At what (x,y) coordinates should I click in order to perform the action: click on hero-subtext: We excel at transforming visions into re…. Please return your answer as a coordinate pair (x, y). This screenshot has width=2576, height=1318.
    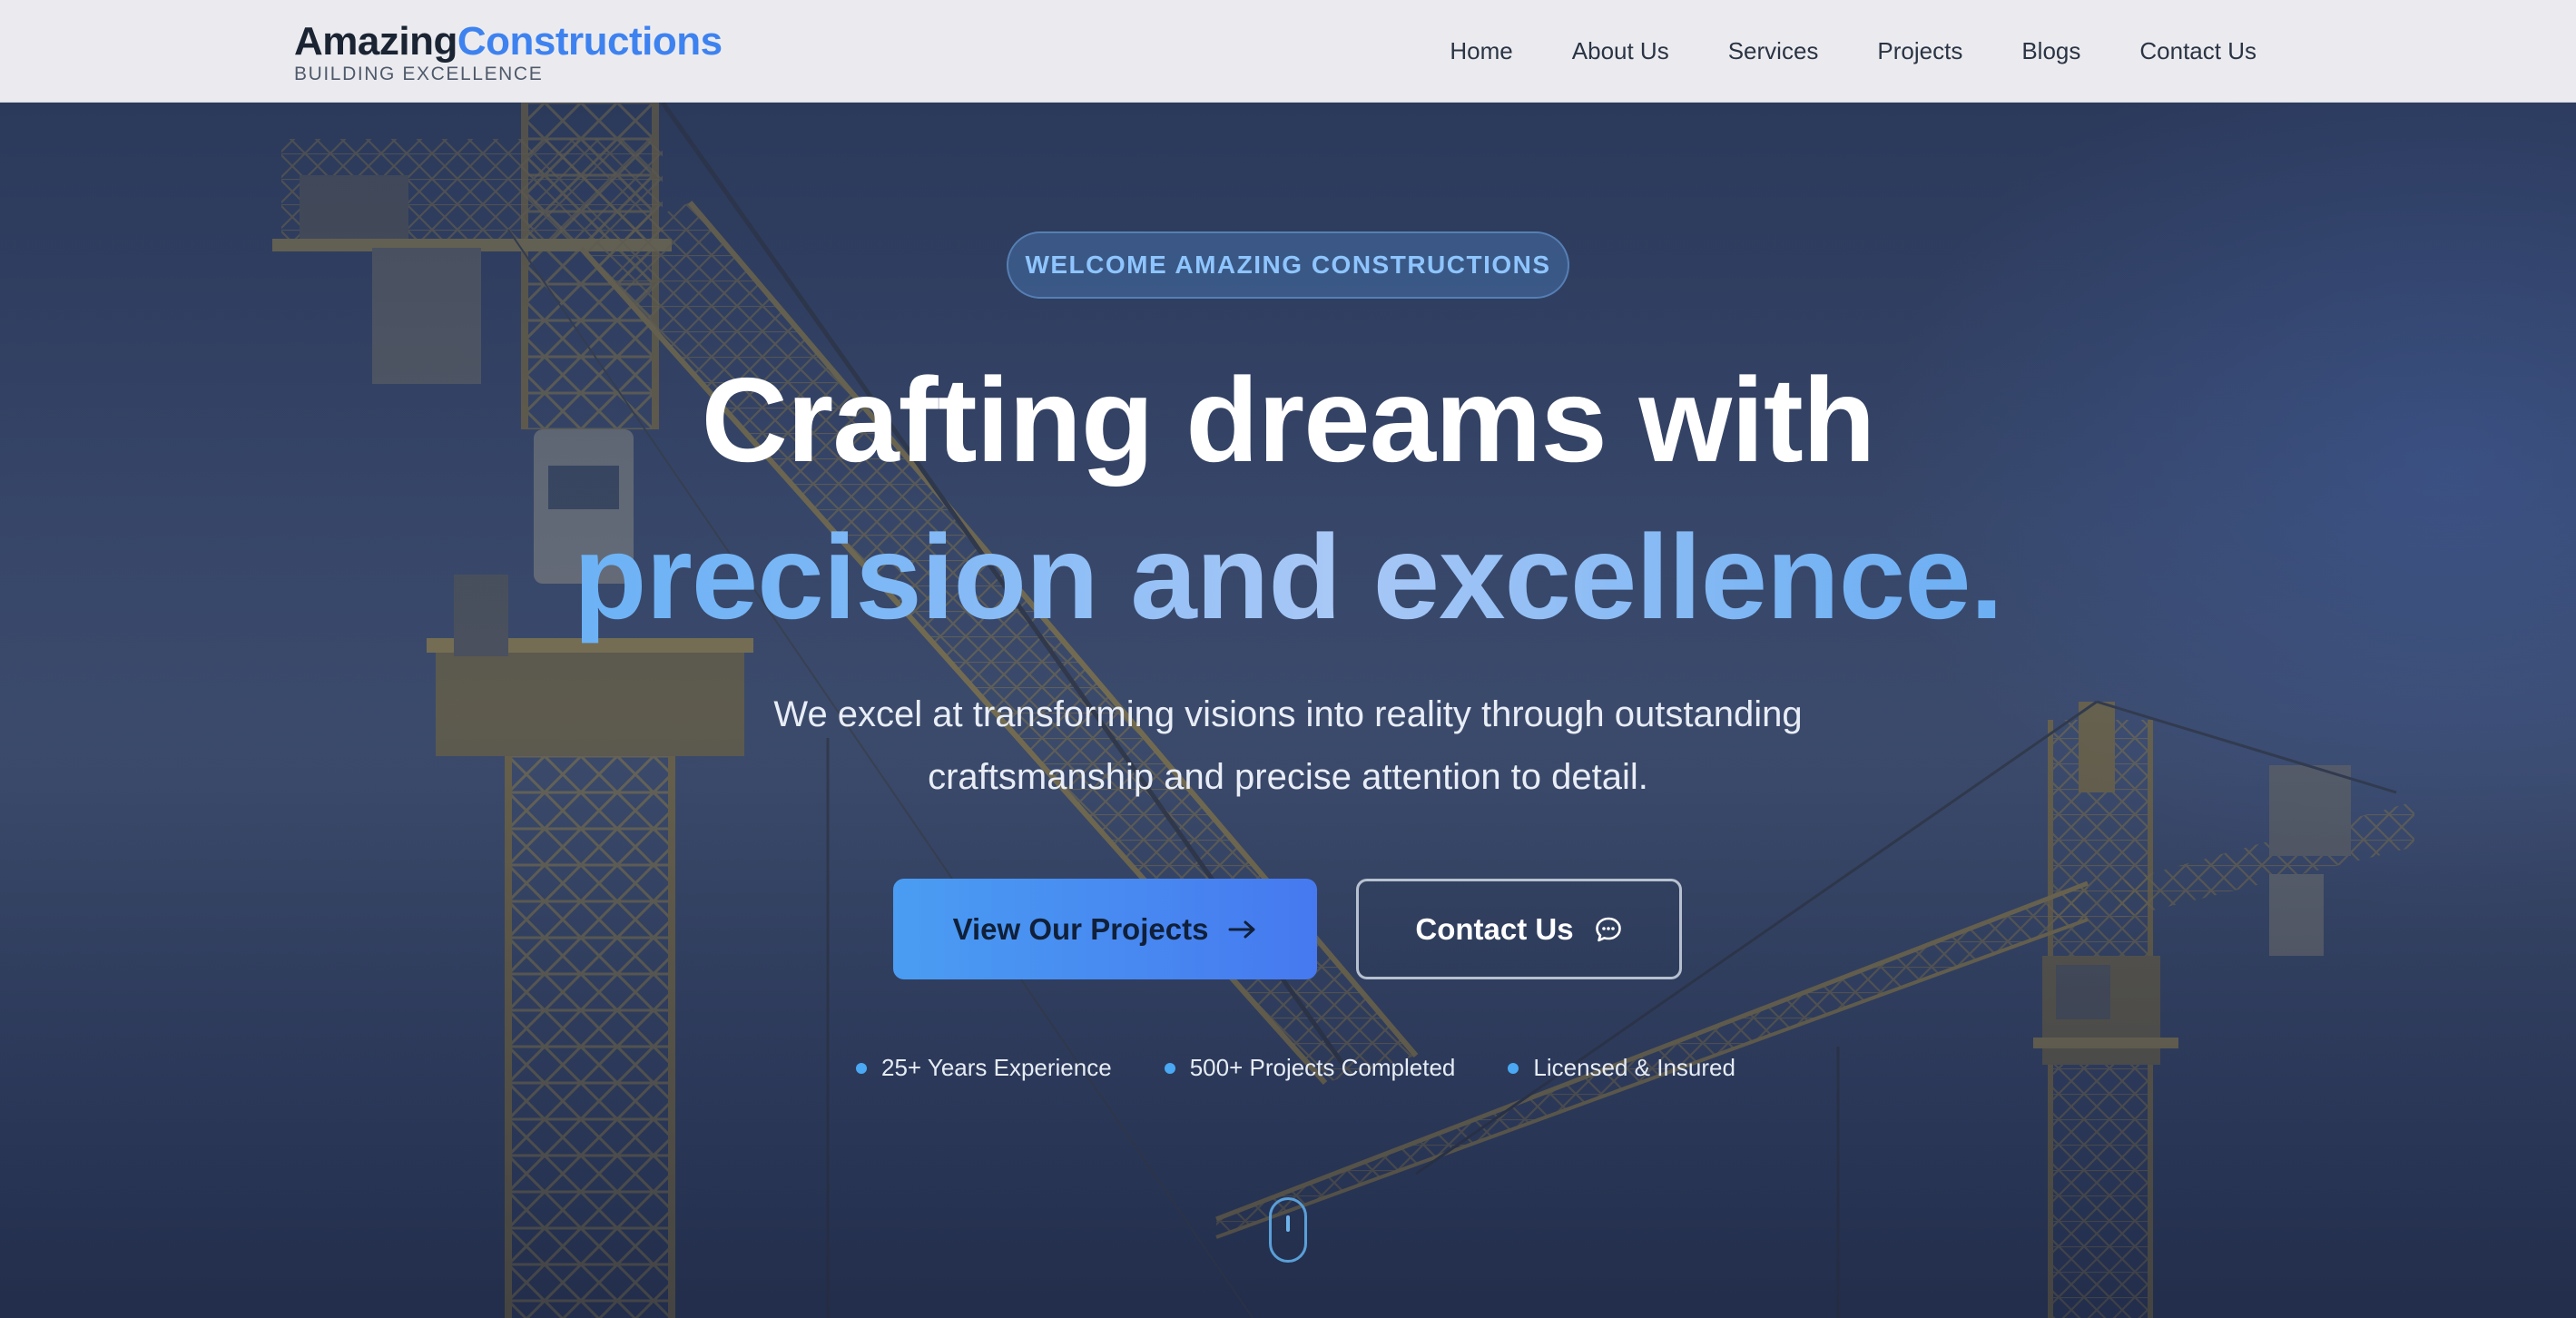
    Looking at the image, I should click on (1288, 746).